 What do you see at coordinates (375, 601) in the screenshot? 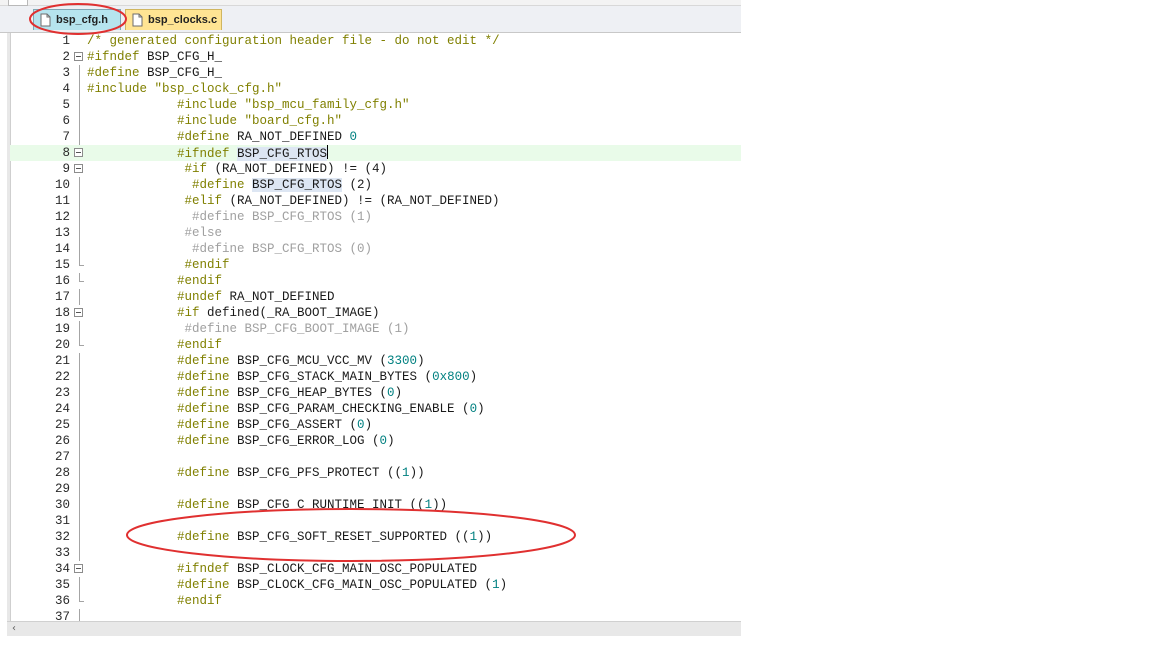
I see `code-line: 36 #endif` at bounding box center [375, 601].